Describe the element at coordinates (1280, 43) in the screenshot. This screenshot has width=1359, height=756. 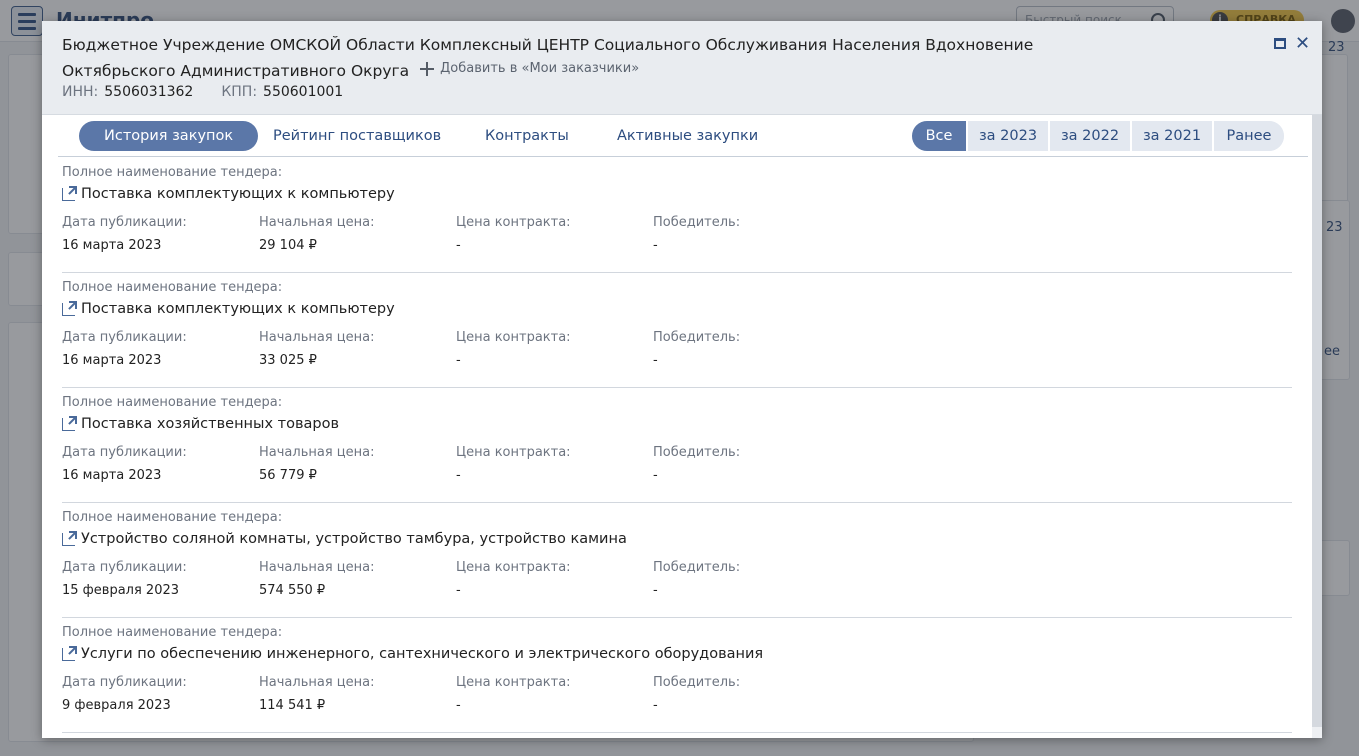
I see `maximize-icon` at that location.